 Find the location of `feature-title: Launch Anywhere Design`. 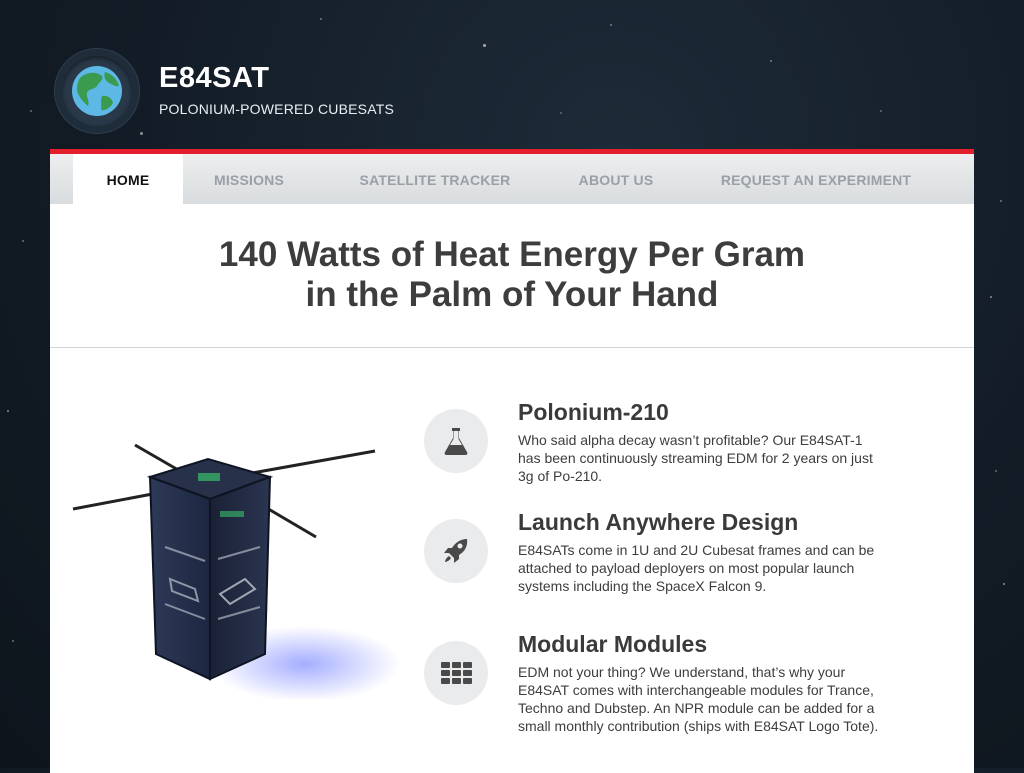

feature-title: Launch Anywhere Design is located at coordinates (658, 522).